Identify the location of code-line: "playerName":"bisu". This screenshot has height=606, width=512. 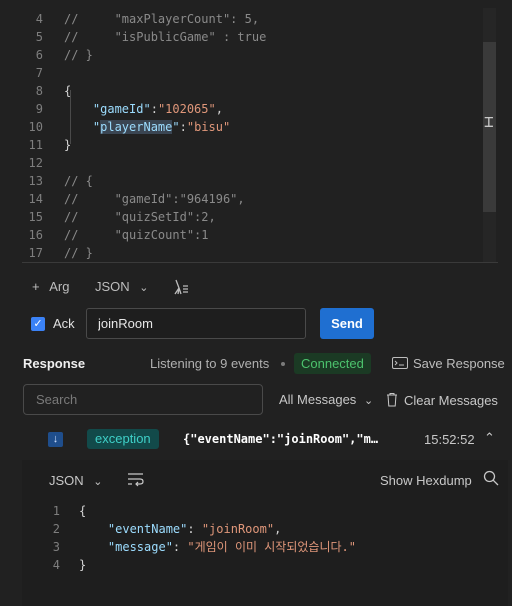
(147, 127).